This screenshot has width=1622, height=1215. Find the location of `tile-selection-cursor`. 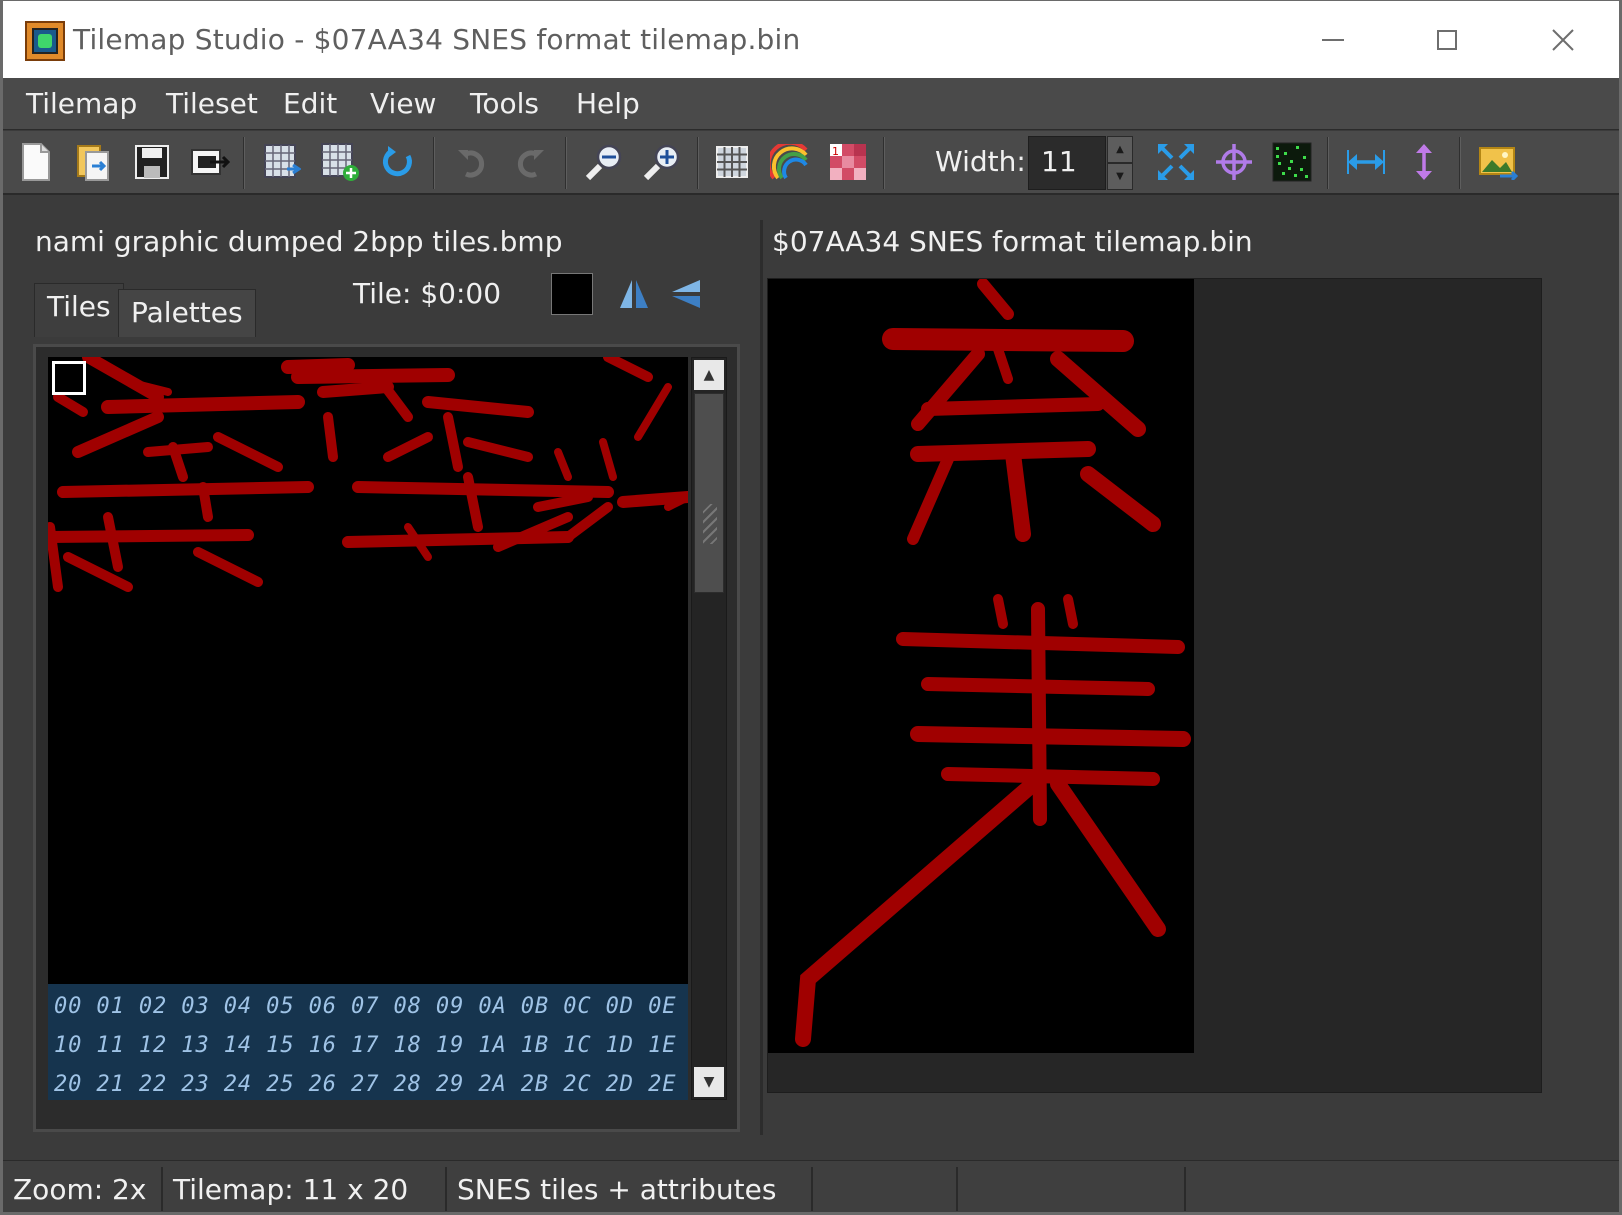

tile-selection-cursor is located at coordinates (69, 378).